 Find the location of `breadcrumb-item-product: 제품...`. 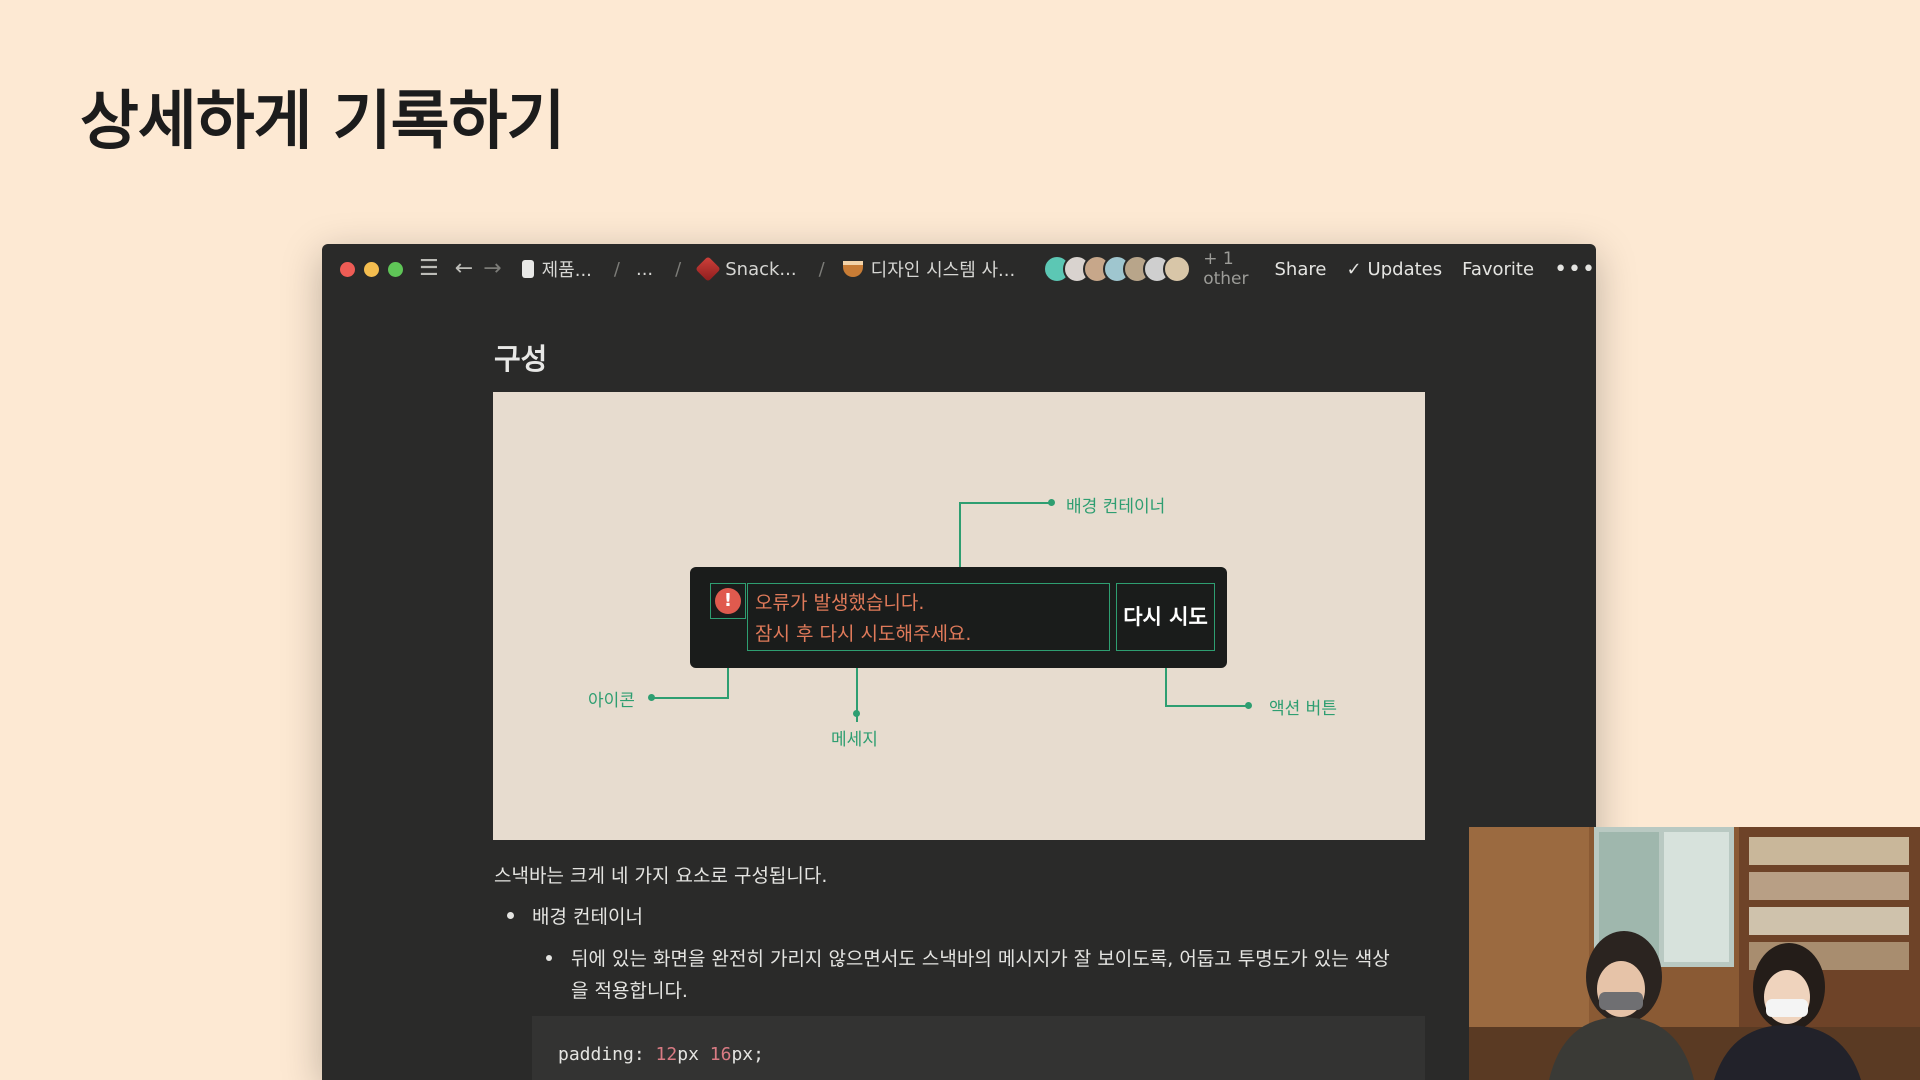

breadcrumb-item-product: 제품... is located at coordinates (567, 269).